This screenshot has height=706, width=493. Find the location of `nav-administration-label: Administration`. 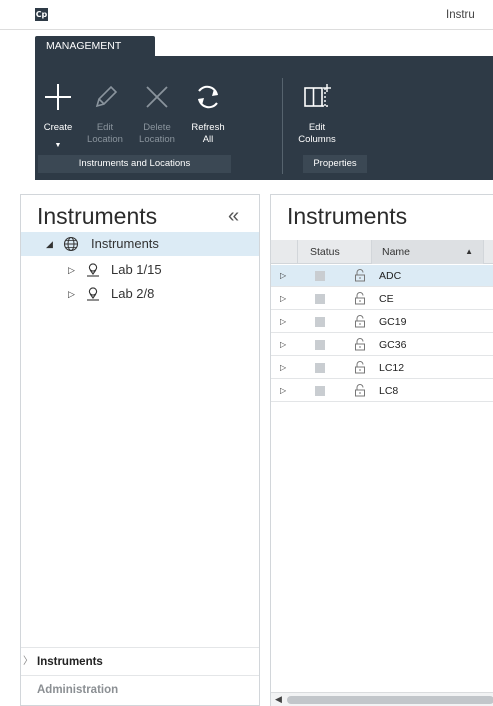

nav-administration-label: Administration is located at coordinates (78, 690).